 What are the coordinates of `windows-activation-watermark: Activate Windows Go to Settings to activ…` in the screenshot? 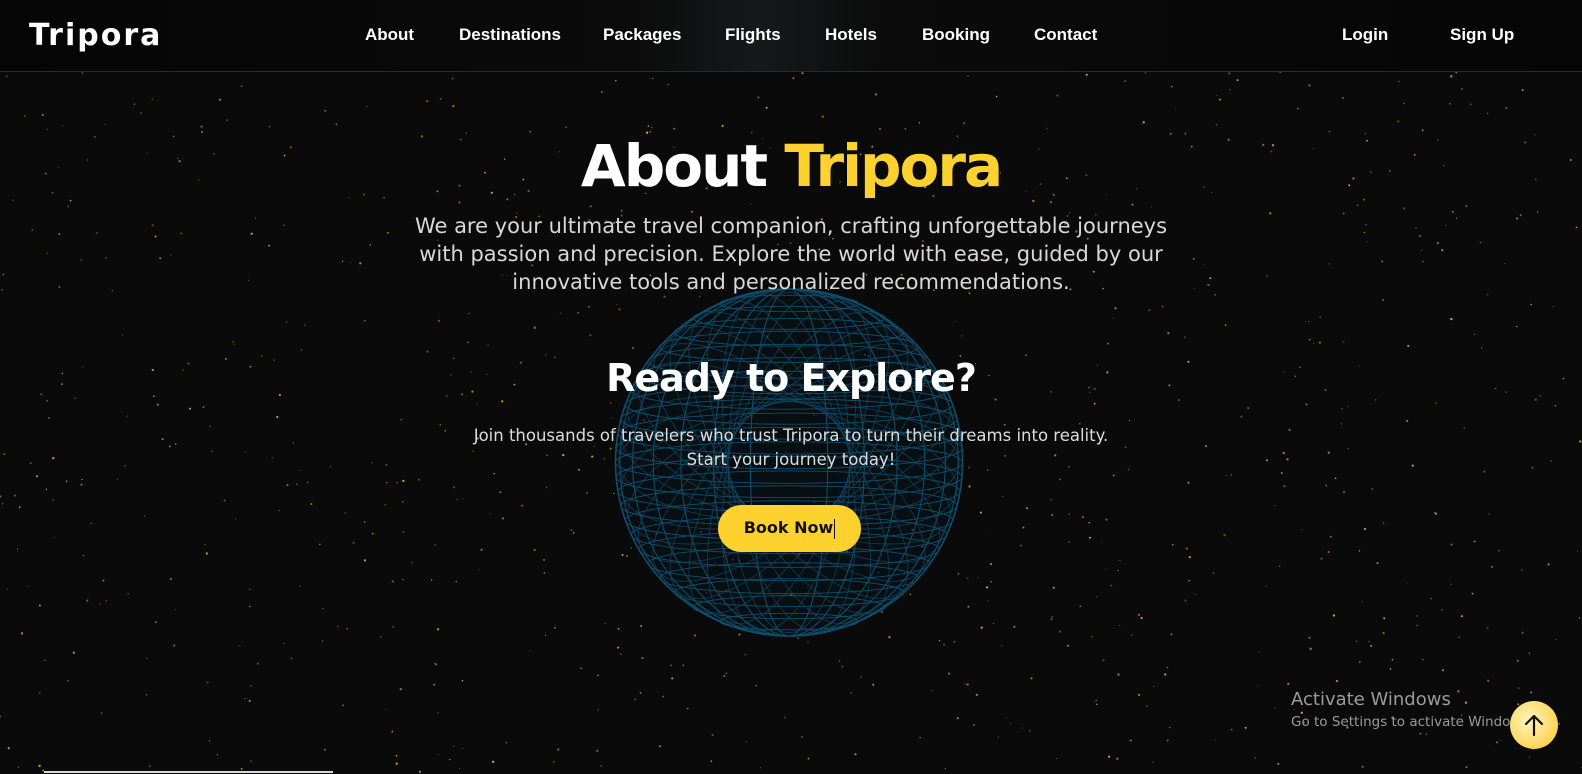 It's located at (1412, 710).